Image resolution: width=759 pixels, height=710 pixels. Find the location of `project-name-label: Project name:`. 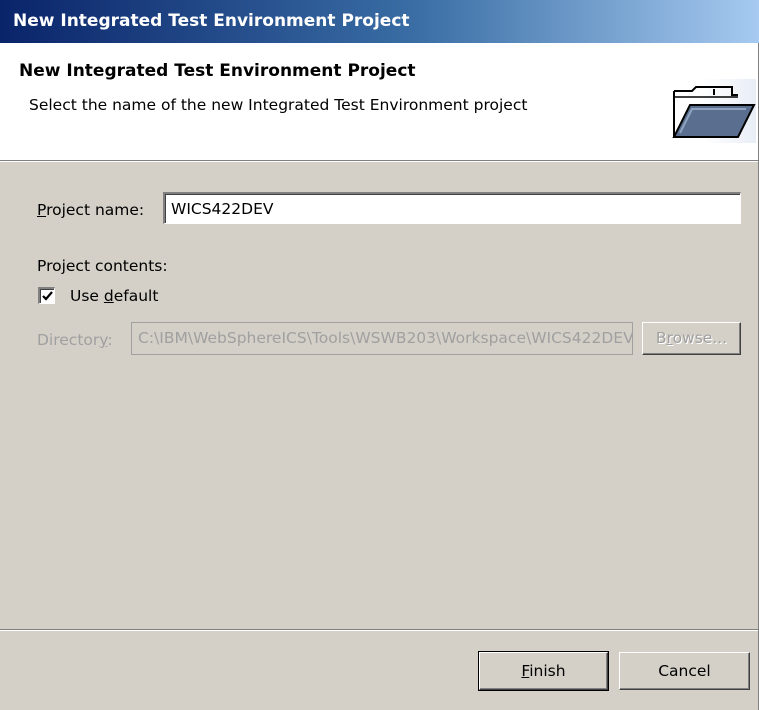

project-name-label: Project name: is located at coordinates (90, 210).